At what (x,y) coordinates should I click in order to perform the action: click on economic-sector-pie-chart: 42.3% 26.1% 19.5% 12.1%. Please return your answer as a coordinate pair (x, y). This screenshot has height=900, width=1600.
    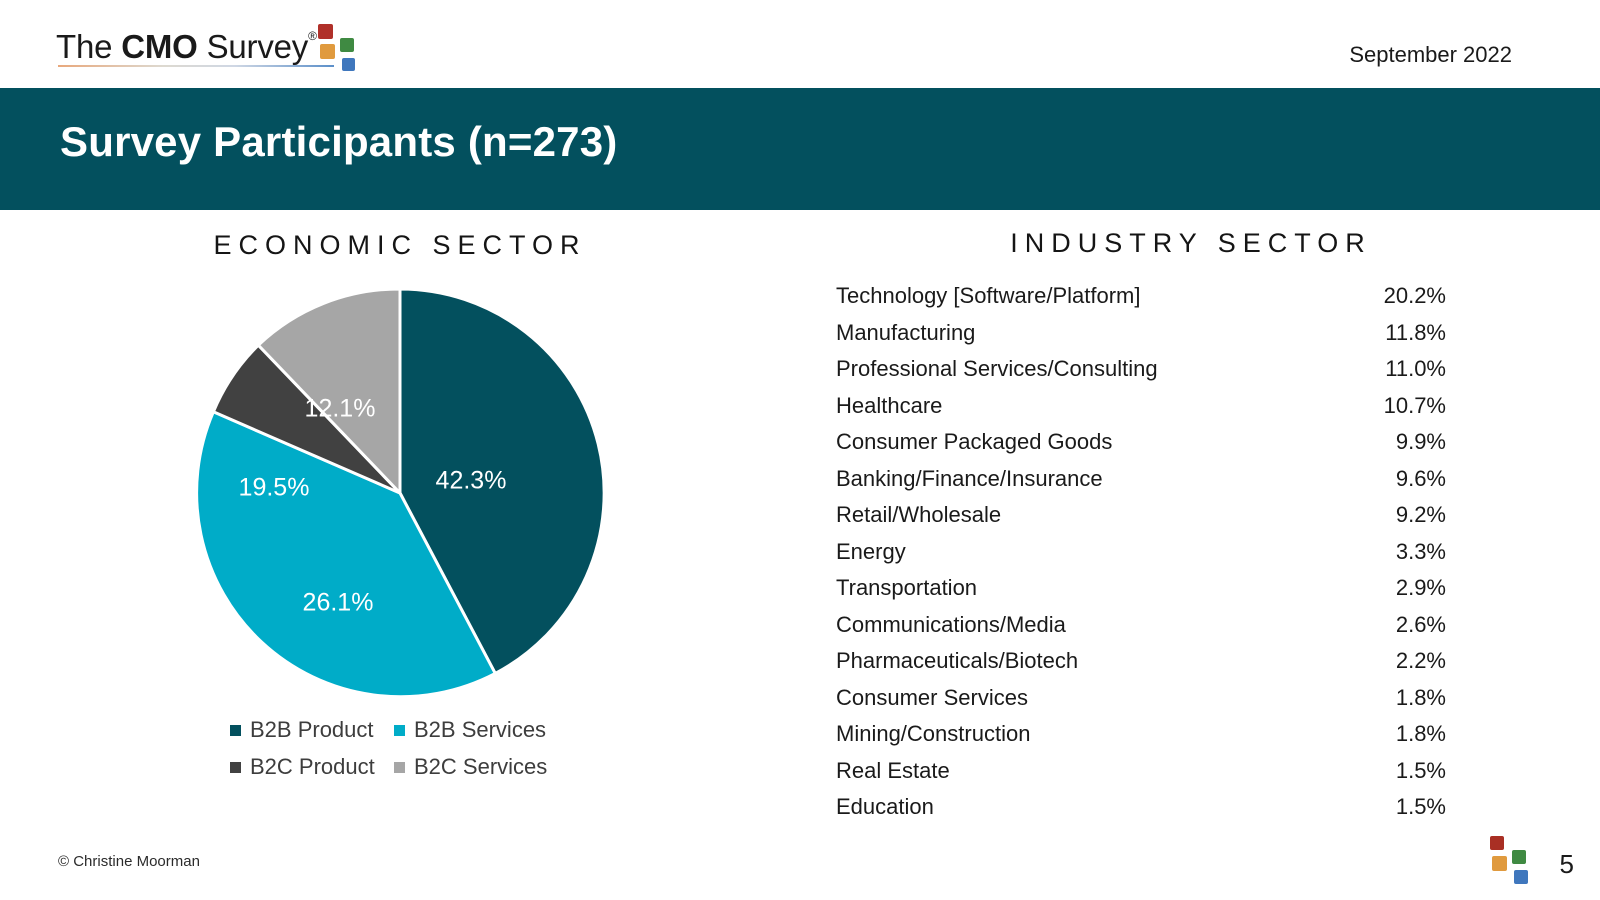
    Looking at the image, I should click on (400, 493).